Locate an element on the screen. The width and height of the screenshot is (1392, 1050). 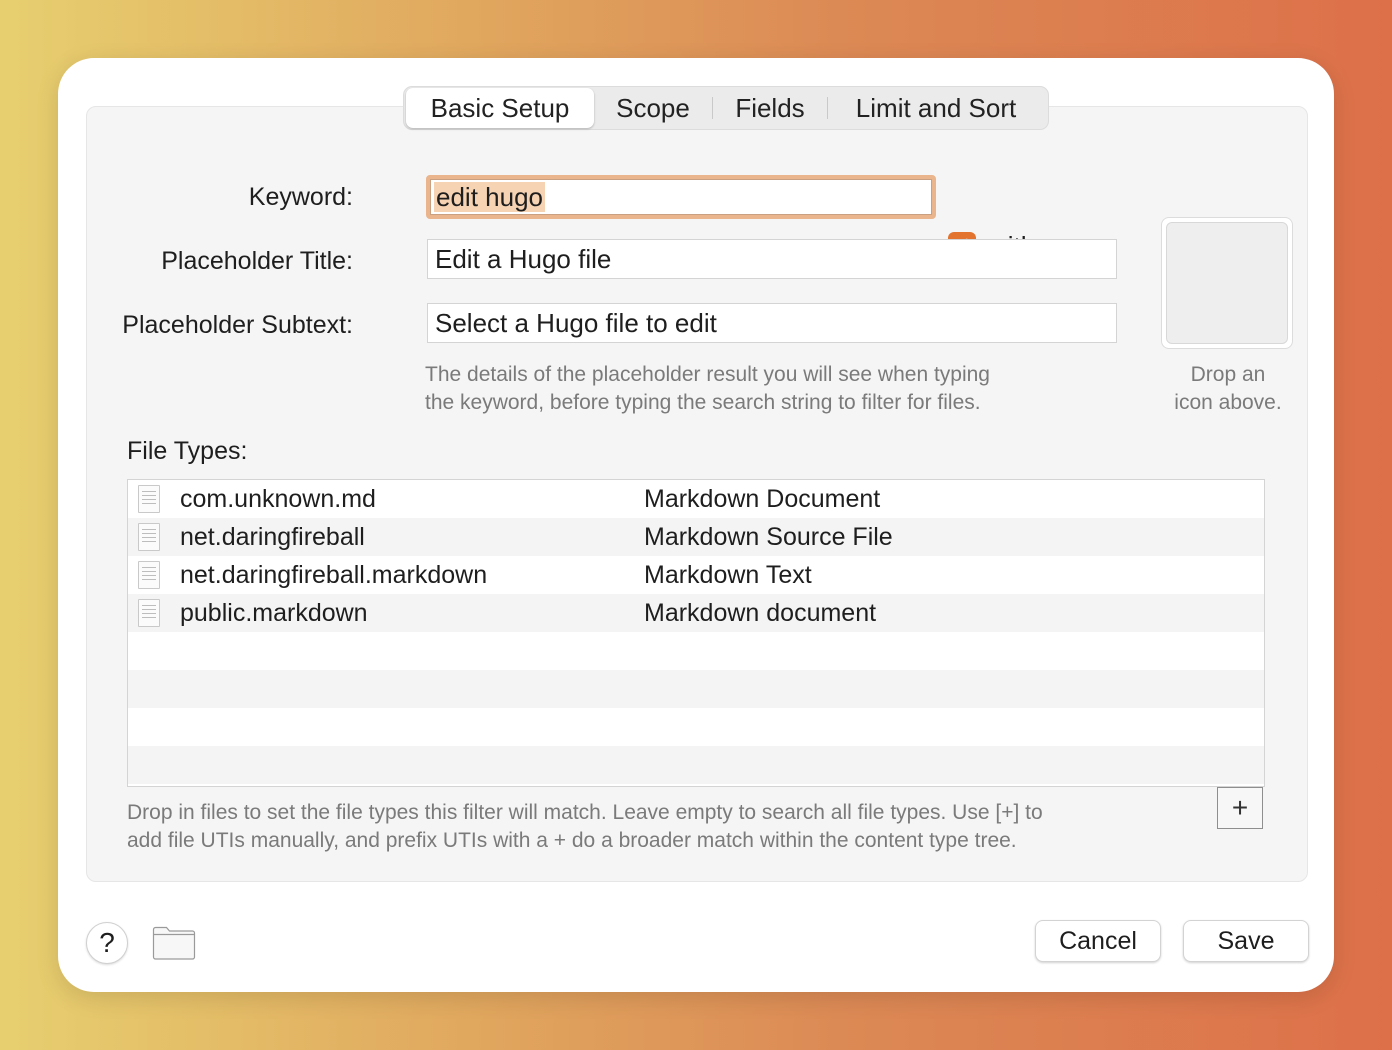
table-row: net.daringfireball Markdown Source File is located at coordinates (696, 537).